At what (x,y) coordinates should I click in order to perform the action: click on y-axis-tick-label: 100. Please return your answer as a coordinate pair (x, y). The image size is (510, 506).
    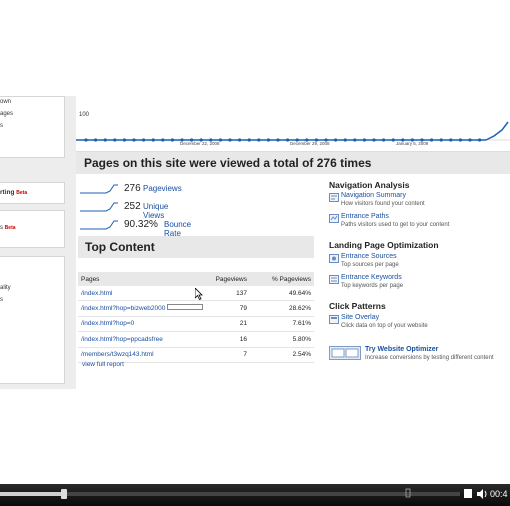
    Looking at the image, I should click on (84, 115).